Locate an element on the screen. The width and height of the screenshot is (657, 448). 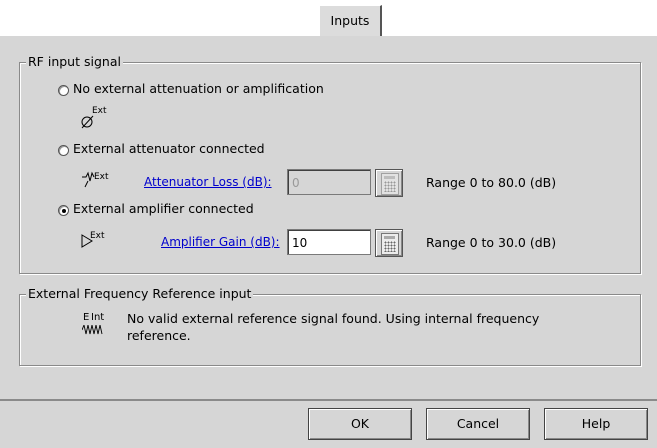
no-external-radio is located at coordinates (63, 90).